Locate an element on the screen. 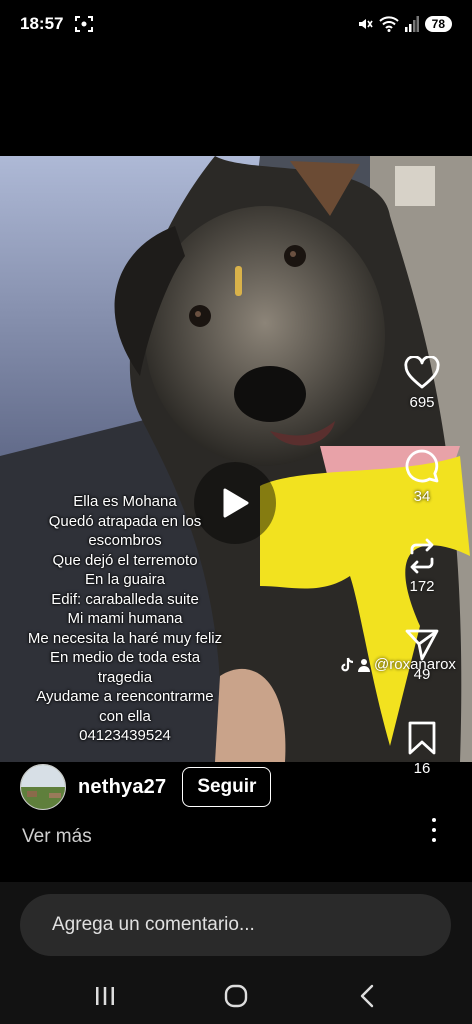 The image size is (472, 1024). home-button is located at coordinates (236, 996).